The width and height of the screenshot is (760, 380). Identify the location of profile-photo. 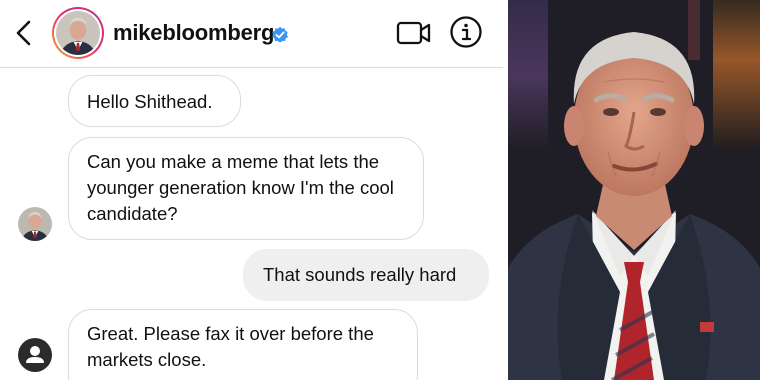
(78, 33).